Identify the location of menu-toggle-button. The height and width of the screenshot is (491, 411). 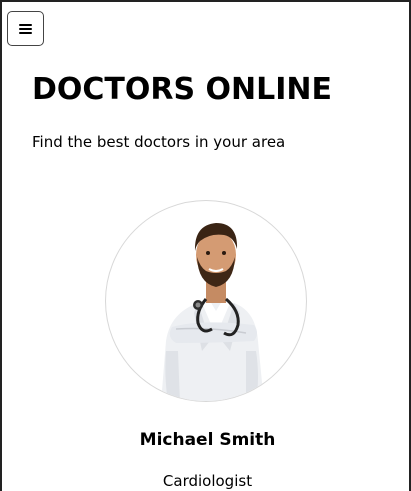
(25, 28).